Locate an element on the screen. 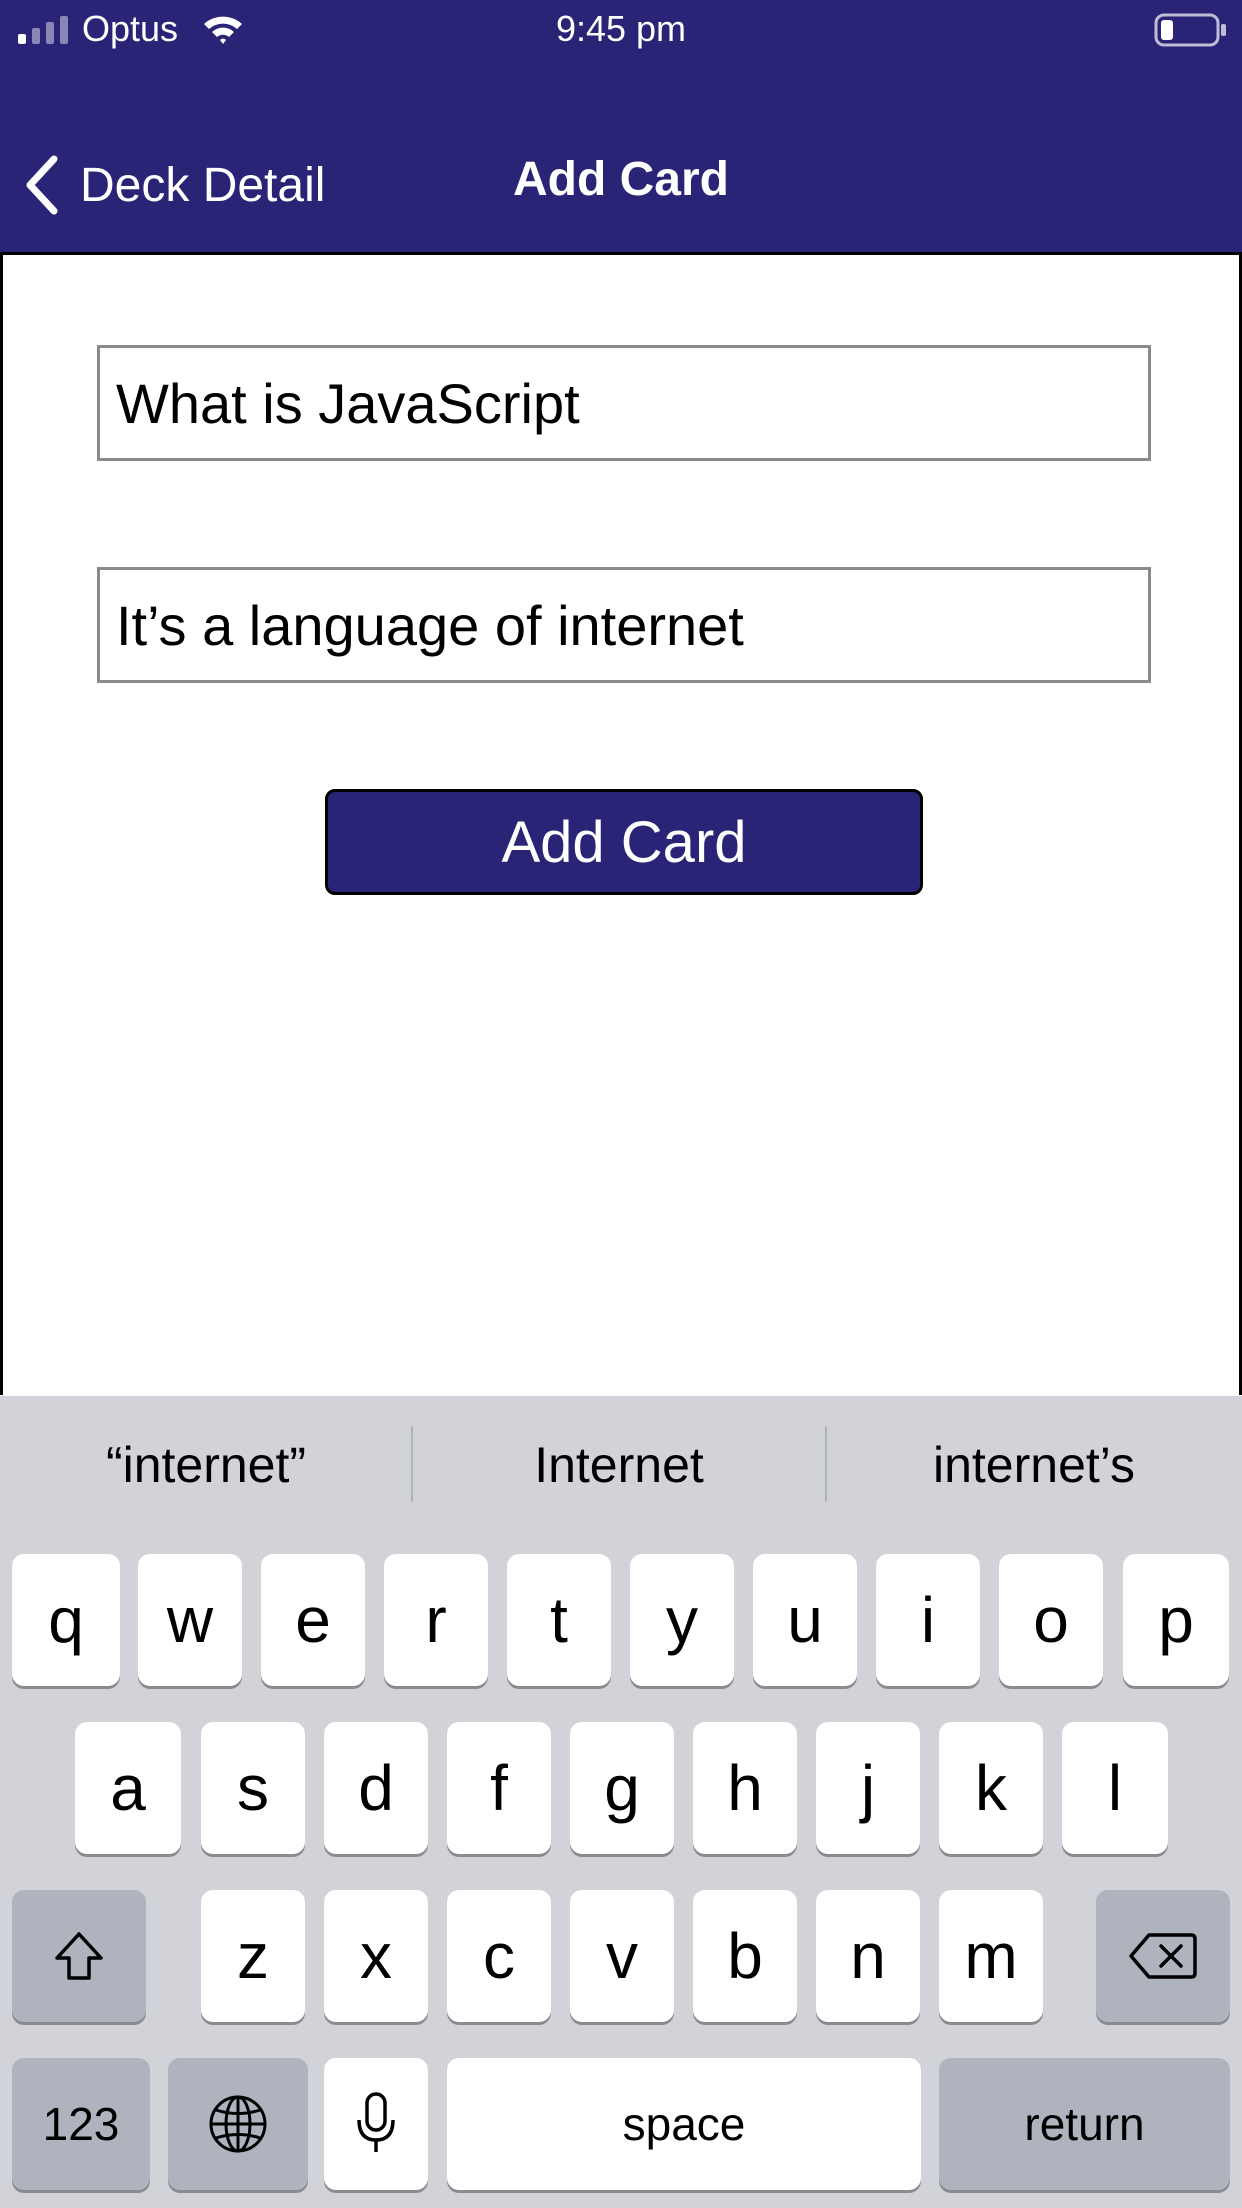  space-key: space is located at coordinates (684, 2124).